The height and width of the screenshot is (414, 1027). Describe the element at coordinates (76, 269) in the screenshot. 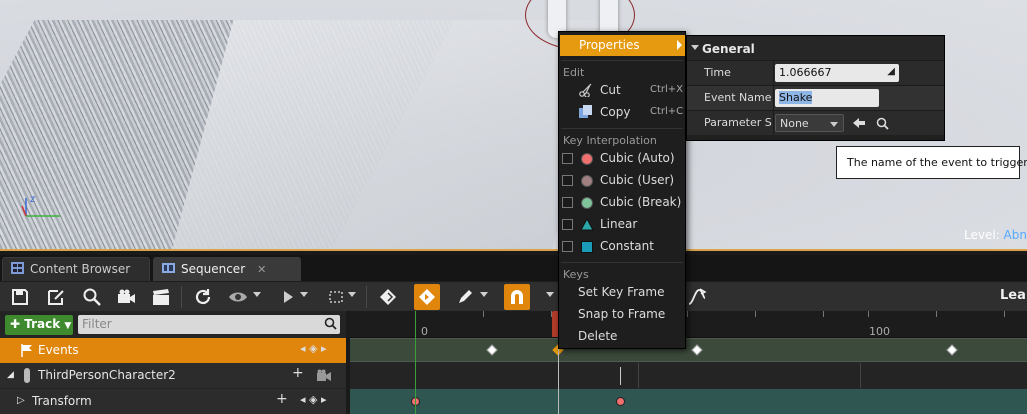

I see `tab-content-browser: Content Browser` at that location.